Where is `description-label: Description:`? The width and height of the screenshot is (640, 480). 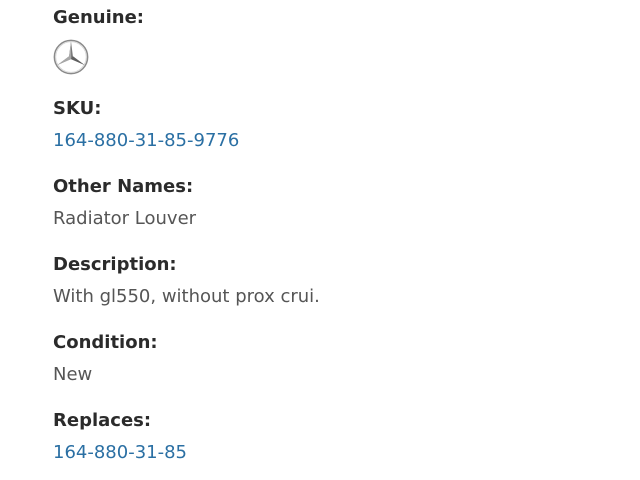 description-label: Description: is located at coordinates (115, 264).